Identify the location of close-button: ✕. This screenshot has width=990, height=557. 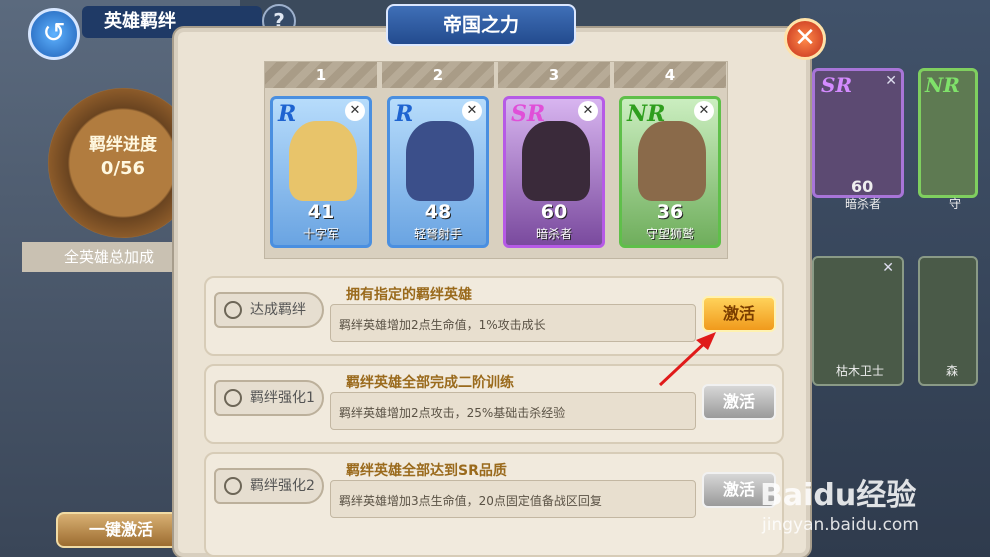
(805, 39).